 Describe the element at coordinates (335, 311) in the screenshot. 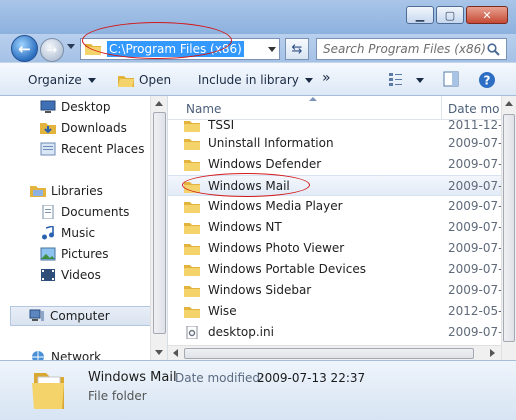

I see `file-row: Wise 2012-05-` at that location.